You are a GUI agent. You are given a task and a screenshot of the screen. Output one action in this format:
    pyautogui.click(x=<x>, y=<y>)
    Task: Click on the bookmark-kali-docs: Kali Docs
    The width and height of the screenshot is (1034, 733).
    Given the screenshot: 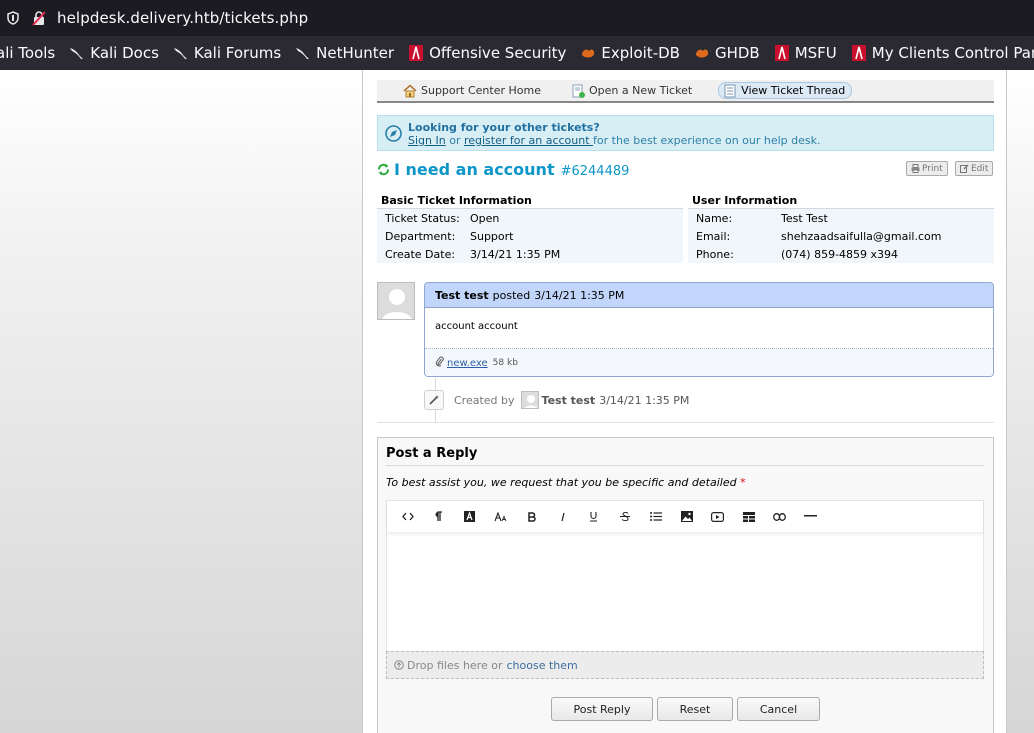 What is the action you would take?
    pyautogui.click(x=114, y=53)
    